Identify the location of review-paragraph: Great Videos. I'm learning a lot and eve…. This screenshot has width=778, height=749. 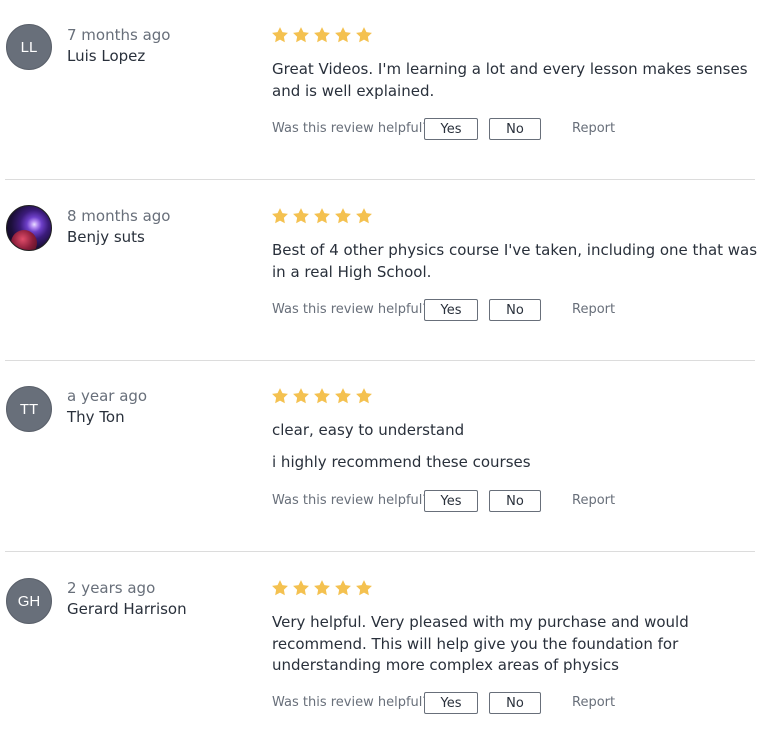
(510, 80).